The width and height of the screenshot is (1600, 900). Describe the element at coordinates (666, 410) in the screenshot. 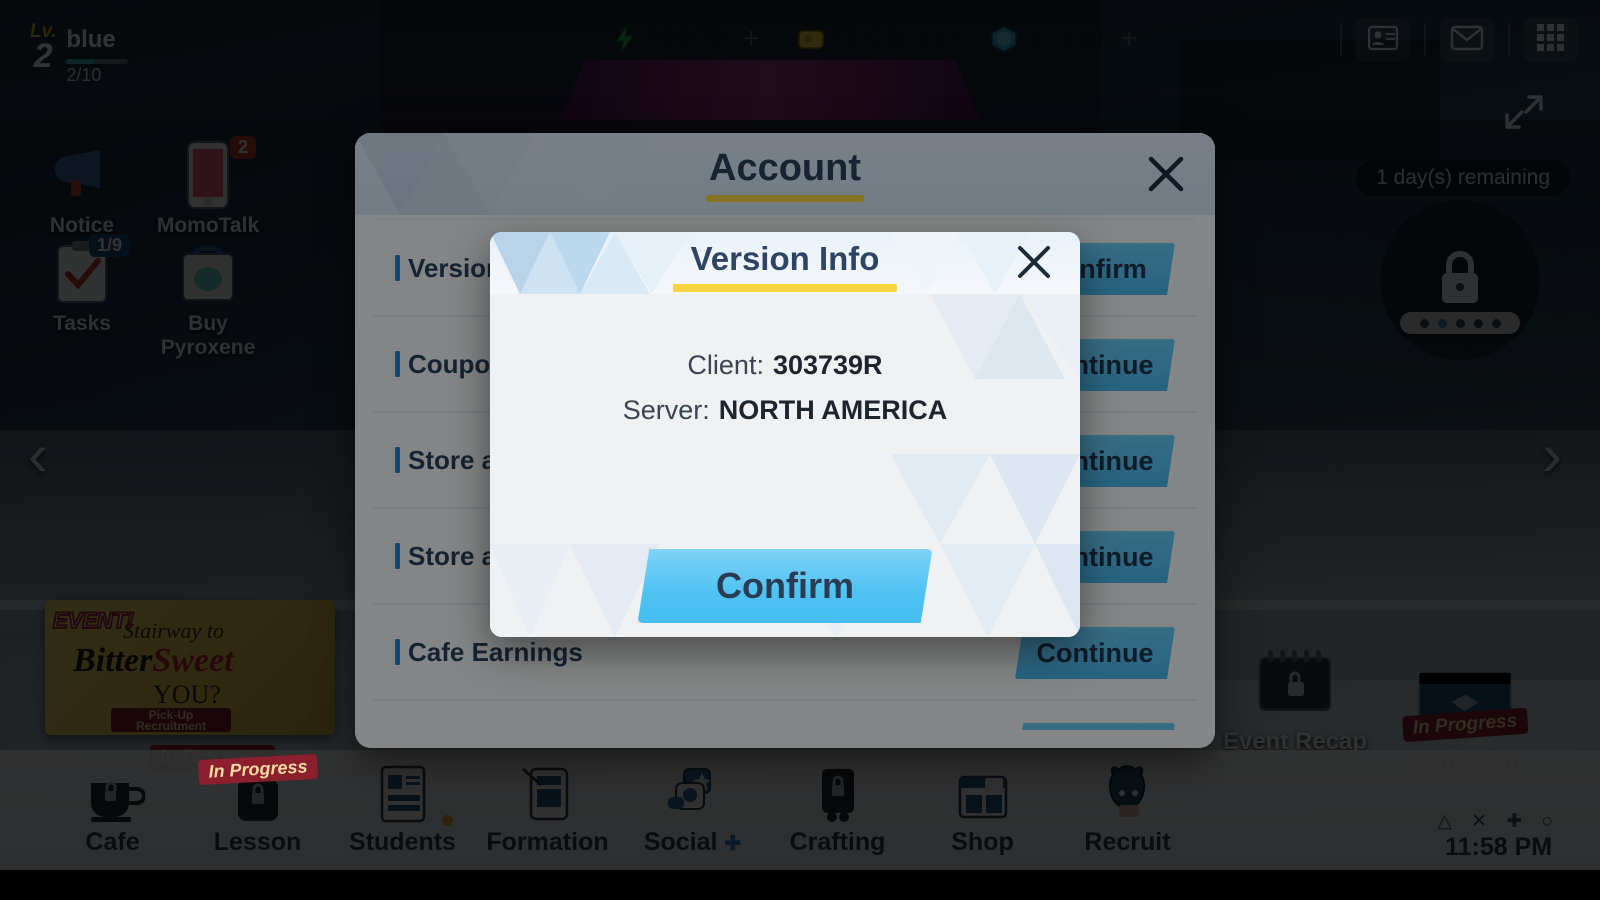

I see `field-key: Server:` at that location.